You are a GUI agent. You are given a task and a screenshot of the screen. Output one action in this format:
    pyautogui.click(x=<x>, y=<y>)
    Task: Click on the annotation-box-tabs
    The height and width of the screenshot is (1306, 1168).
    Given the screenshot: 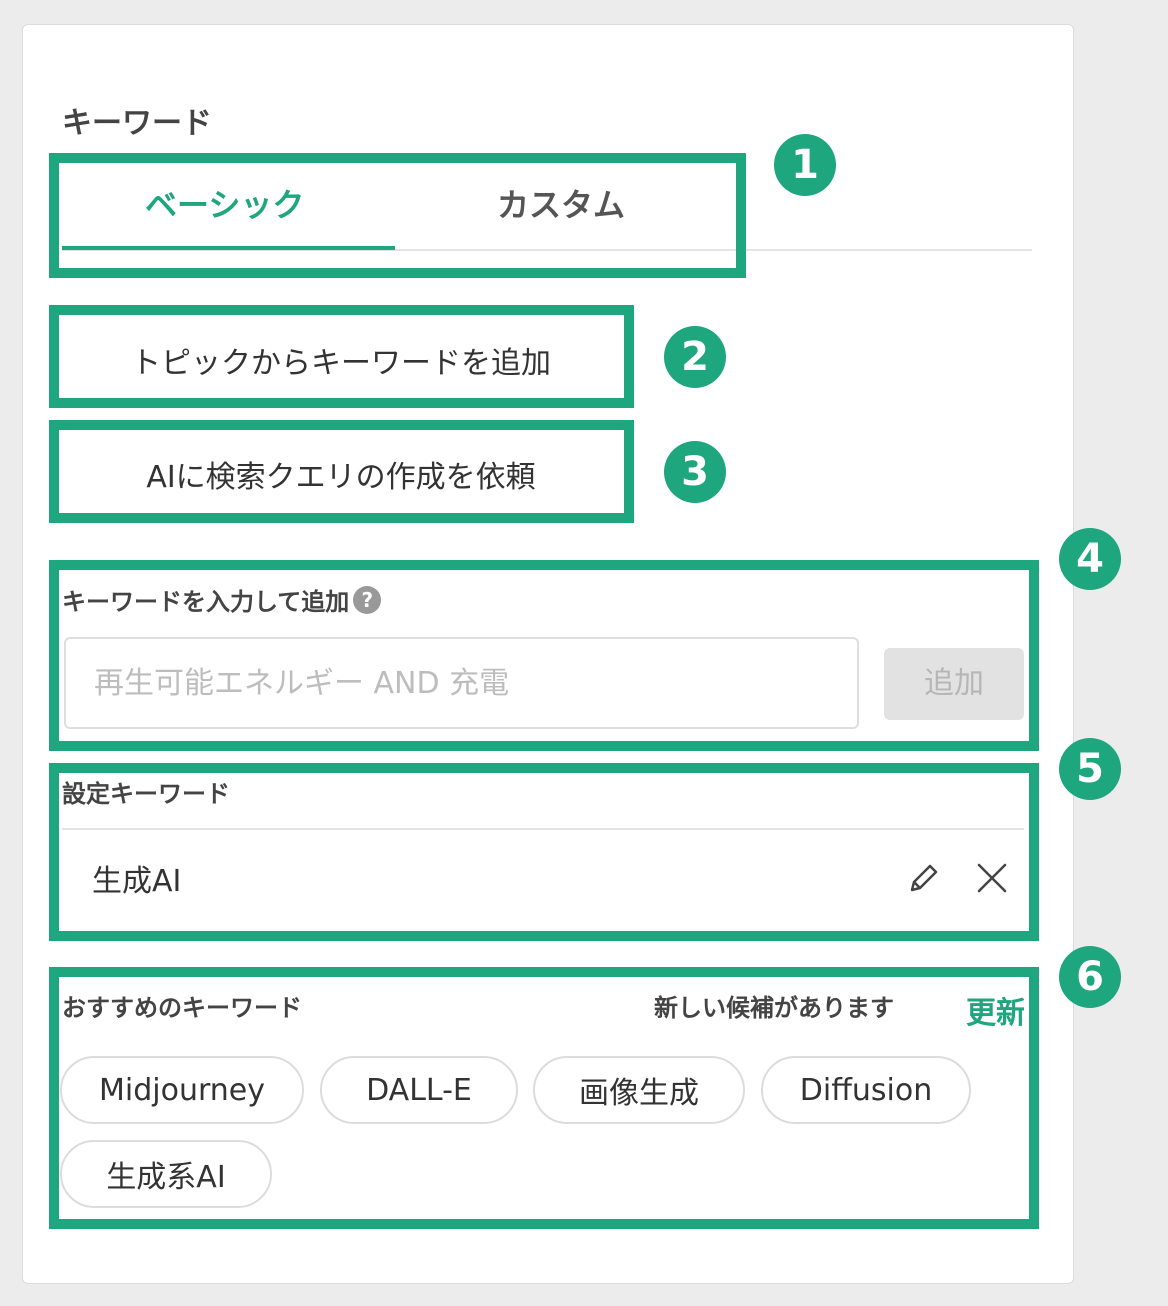 What is the action you would take?
    pyautogui.click(x=397, y=215)
    